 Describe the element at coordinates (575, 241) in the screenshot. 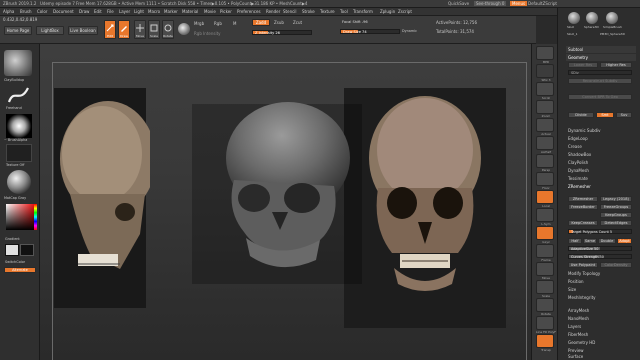

I see `half-button: Half` at that location.